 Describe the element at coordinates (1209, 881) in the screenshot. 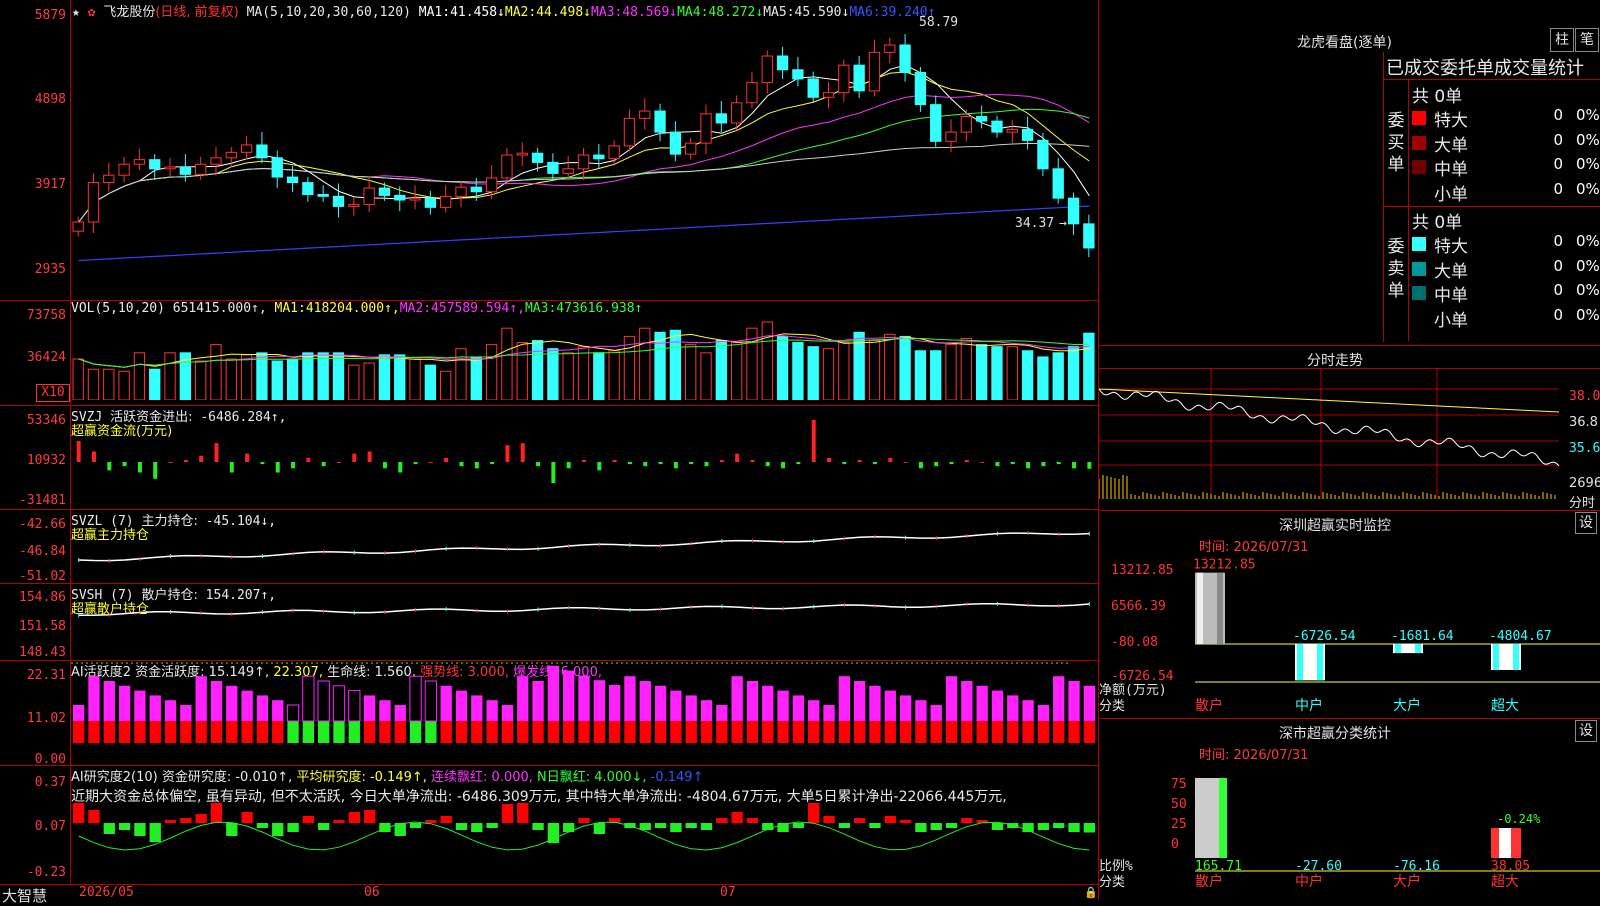

I see `bar-category: 散户` at that location.